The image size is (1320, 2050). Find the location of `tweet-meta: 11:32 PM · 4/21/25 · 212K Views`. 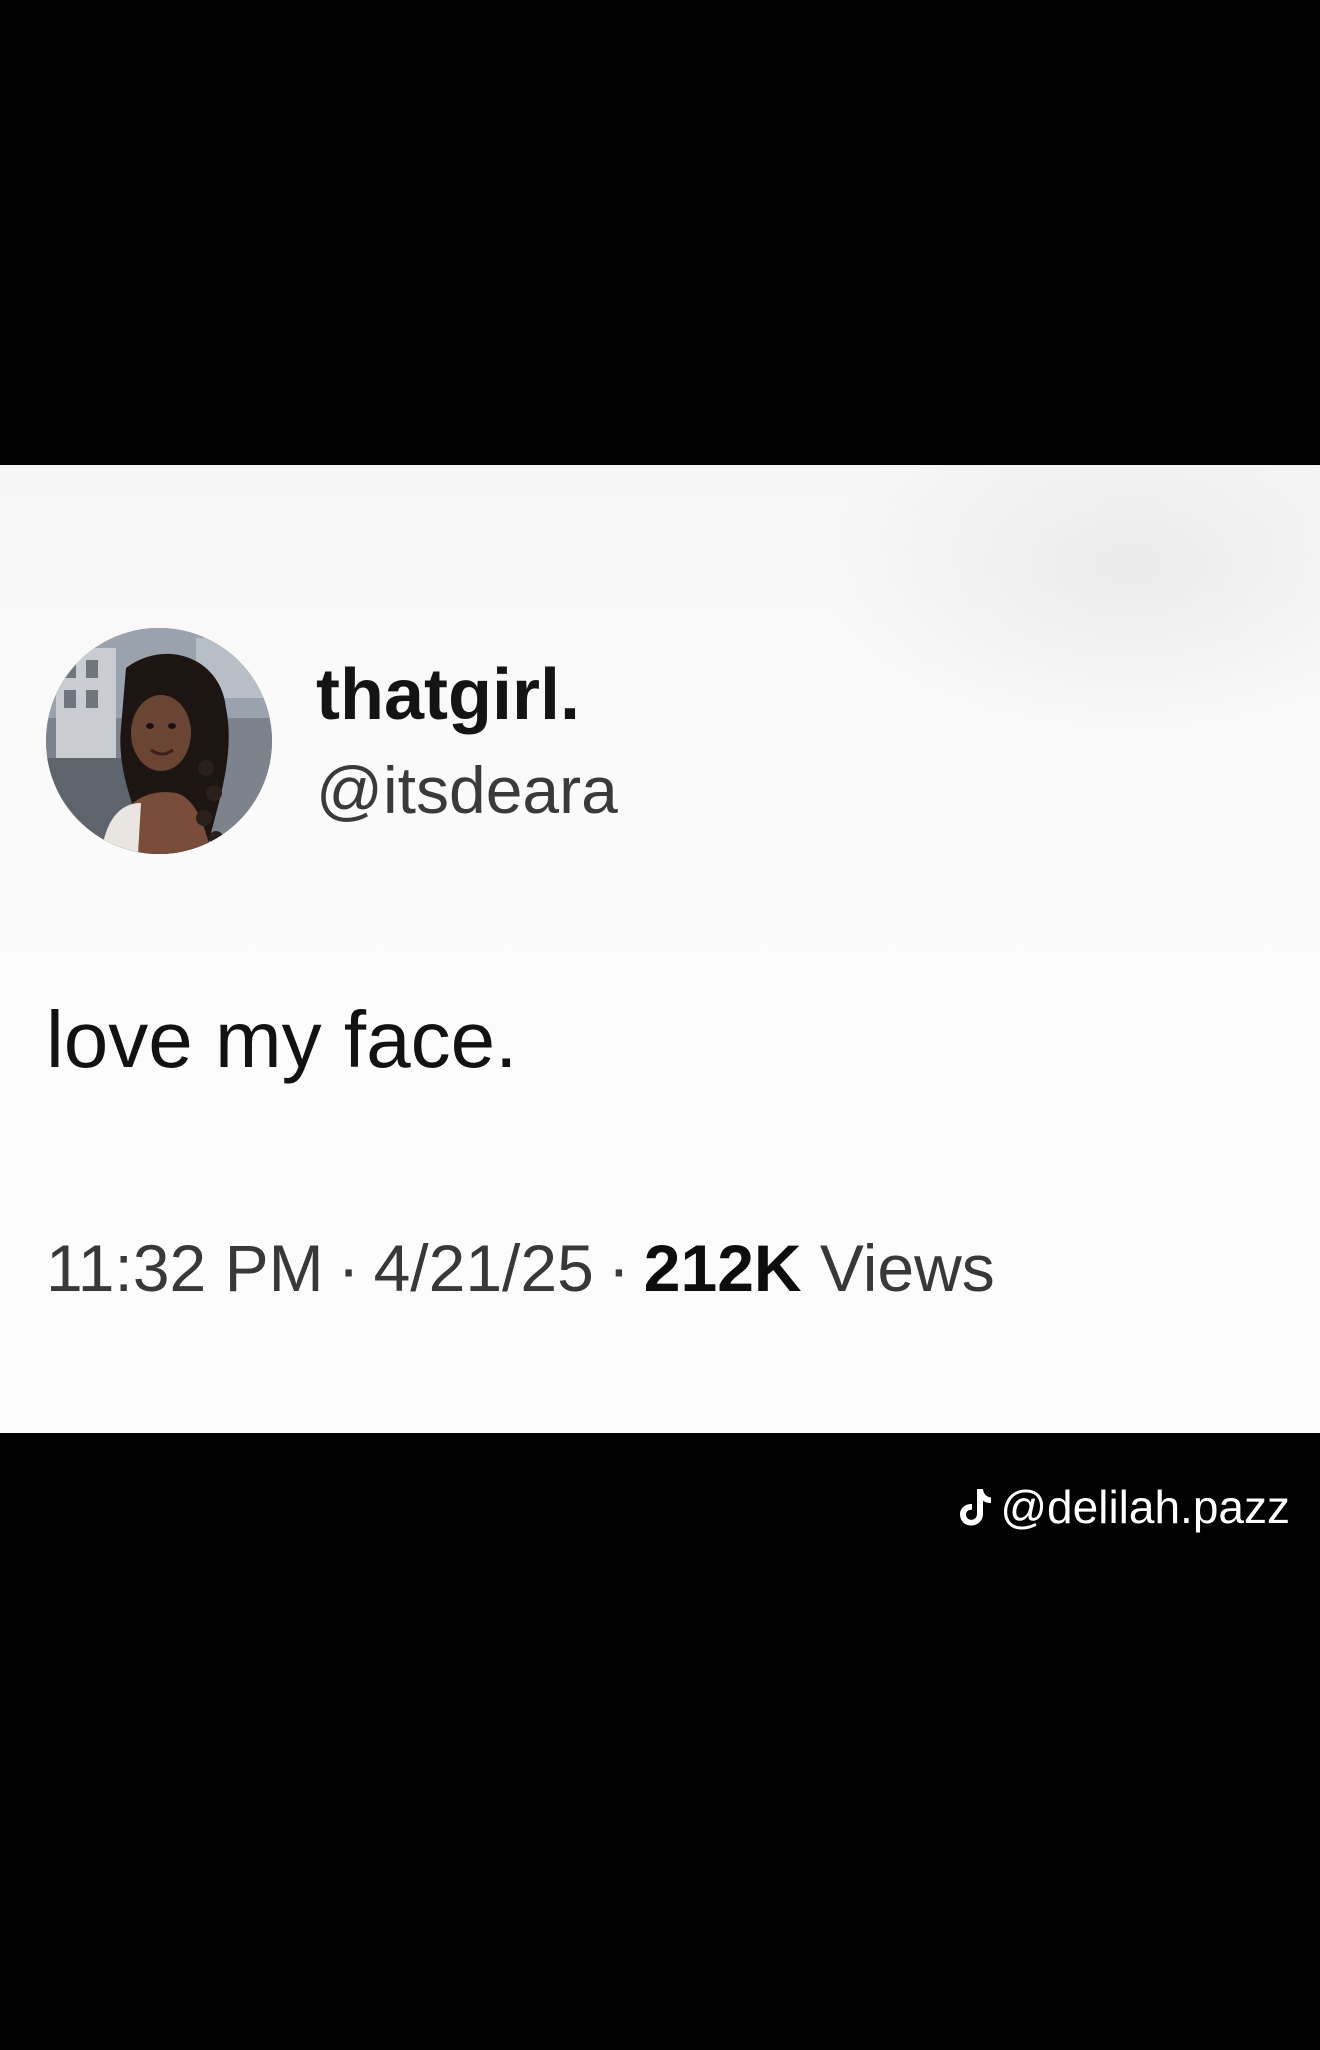

tweet-meta: 11:32 PM · 4/21/25 · 212K Views is located at coordinates (520, 1268).